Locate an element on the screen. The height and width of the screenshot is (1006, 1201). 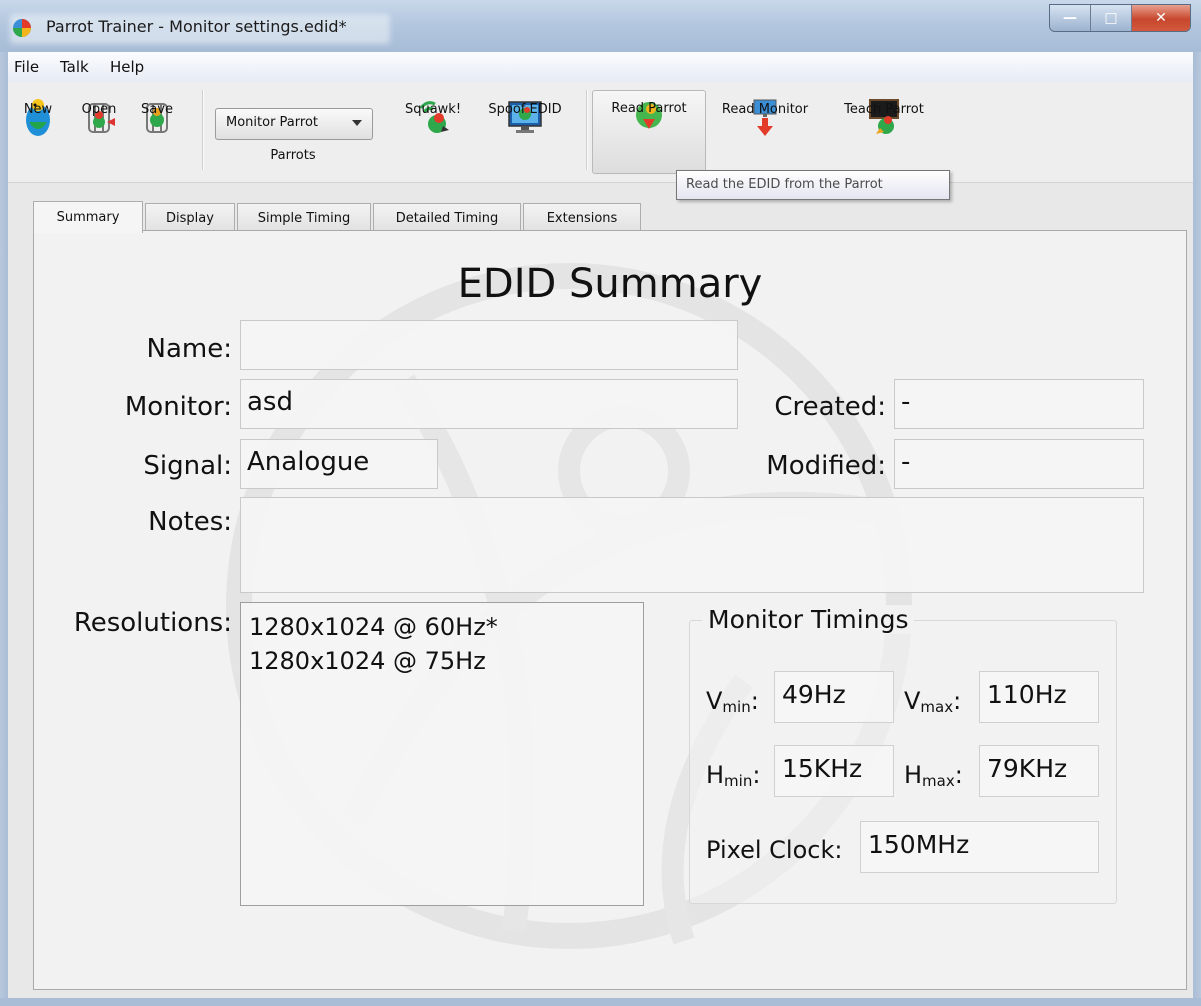
menu-talk: Talk is located at coordinates (74, 67).